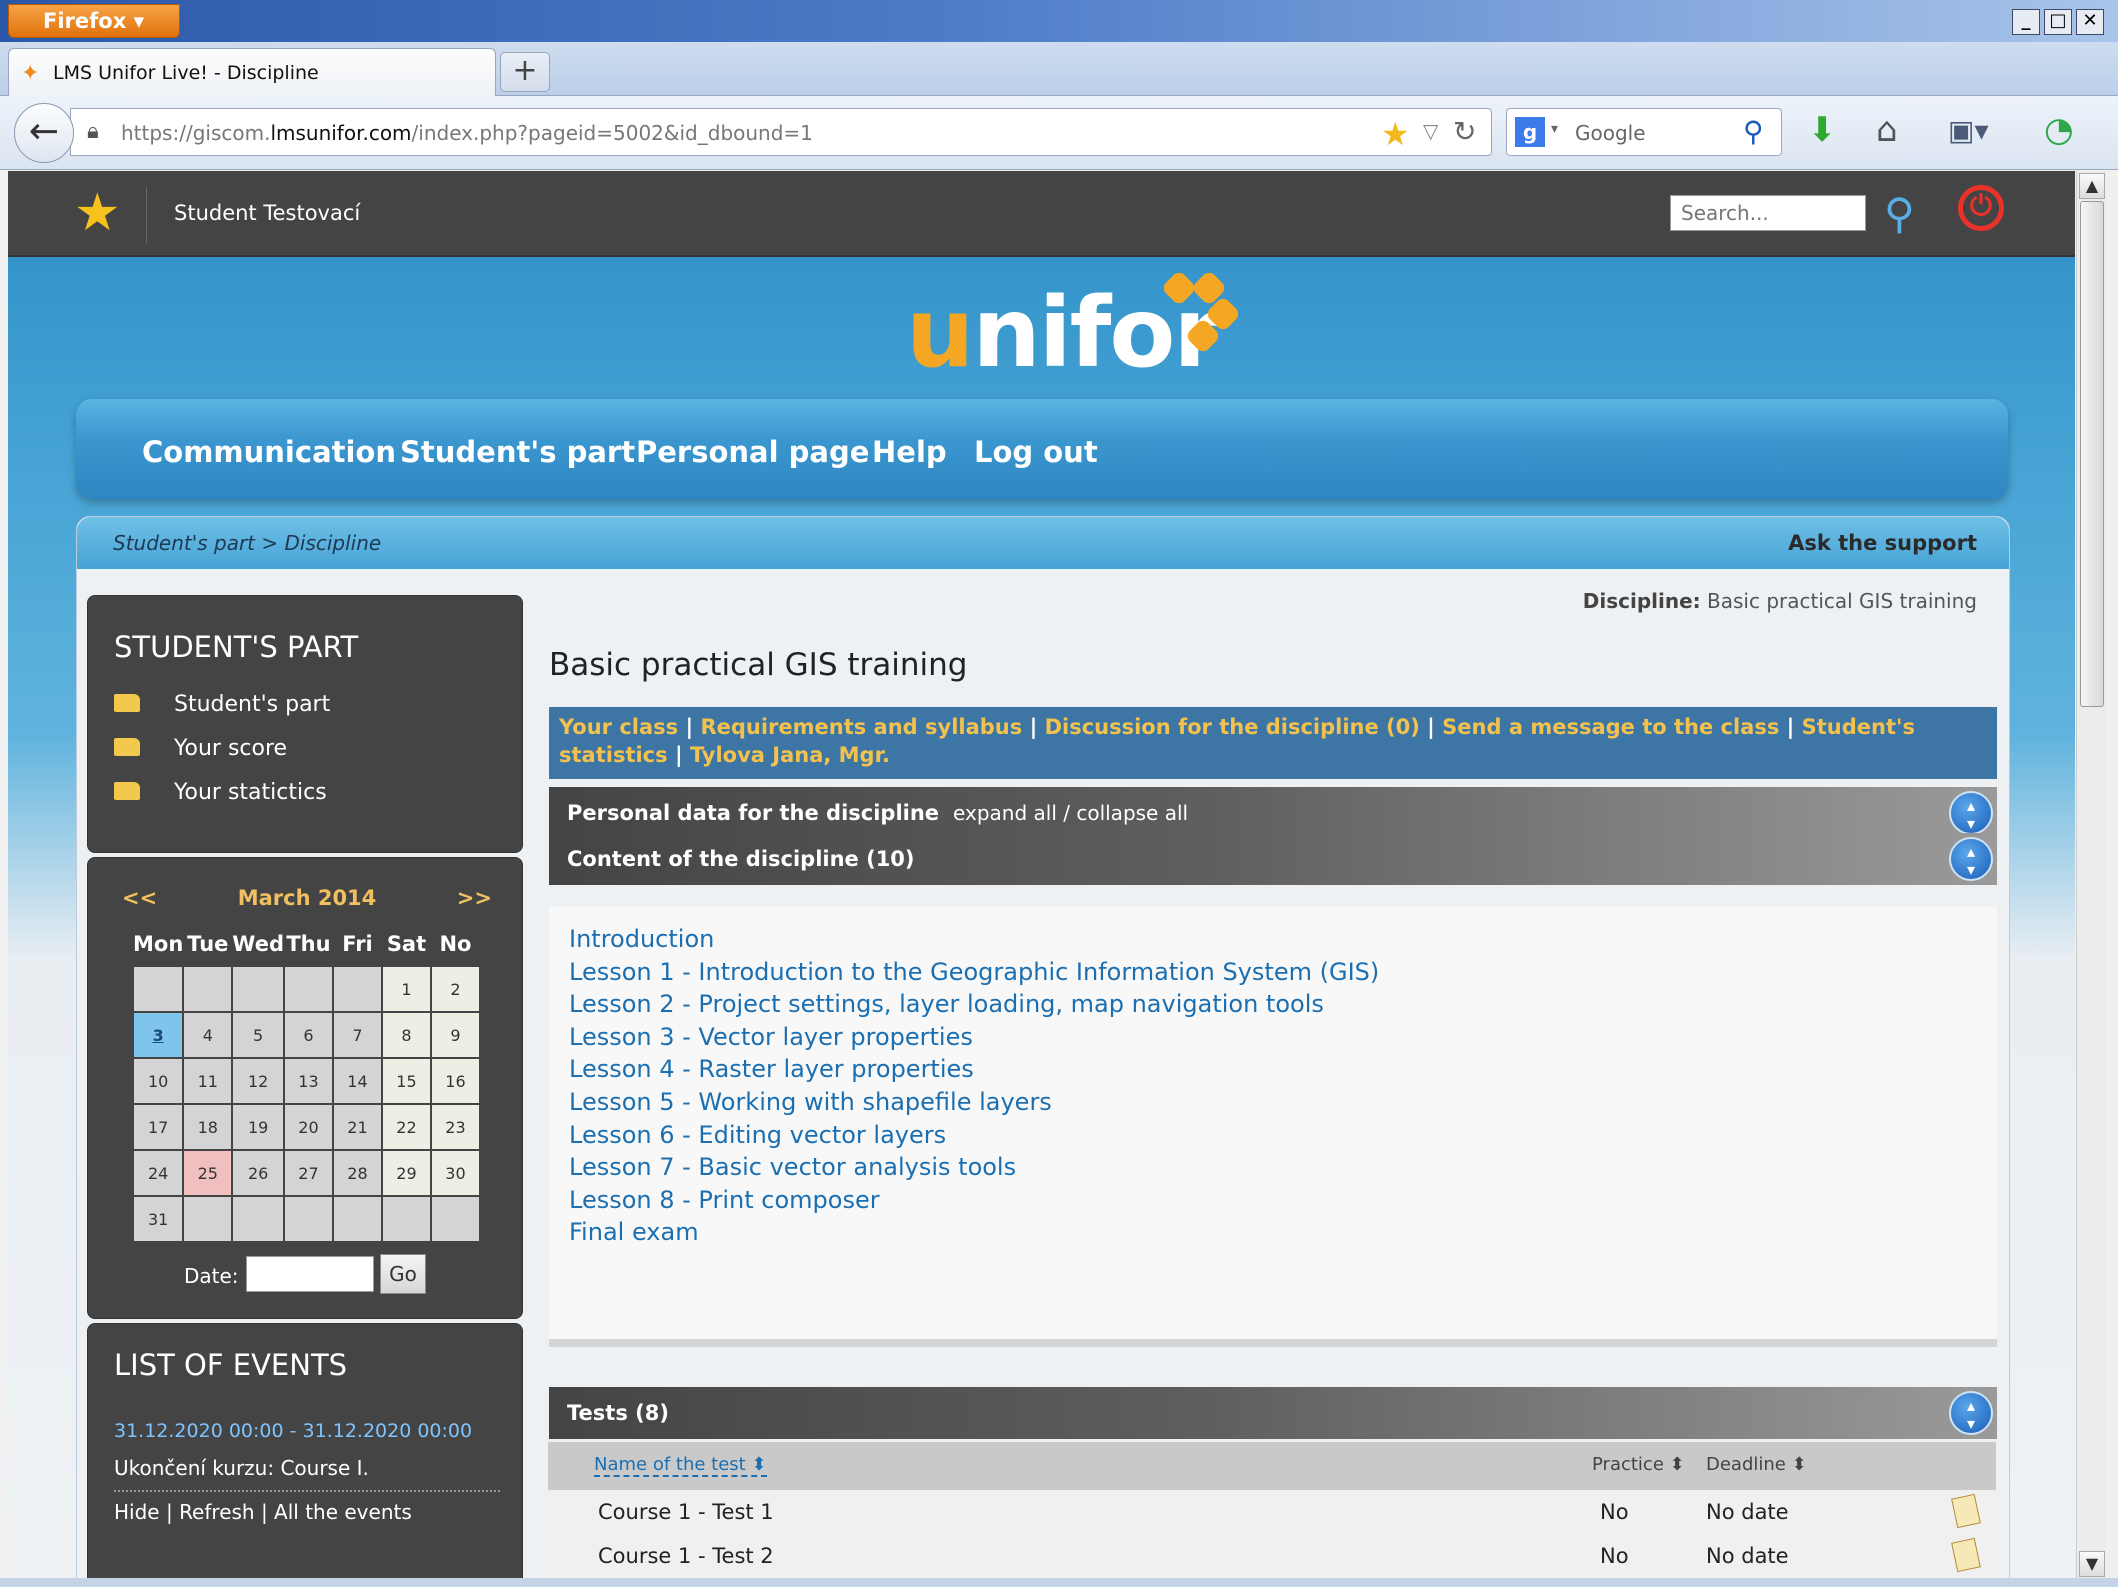 The width and height of the screenshot is (2118, 1587). I want to click on lesson-link: Introduction, so click(641, 939).